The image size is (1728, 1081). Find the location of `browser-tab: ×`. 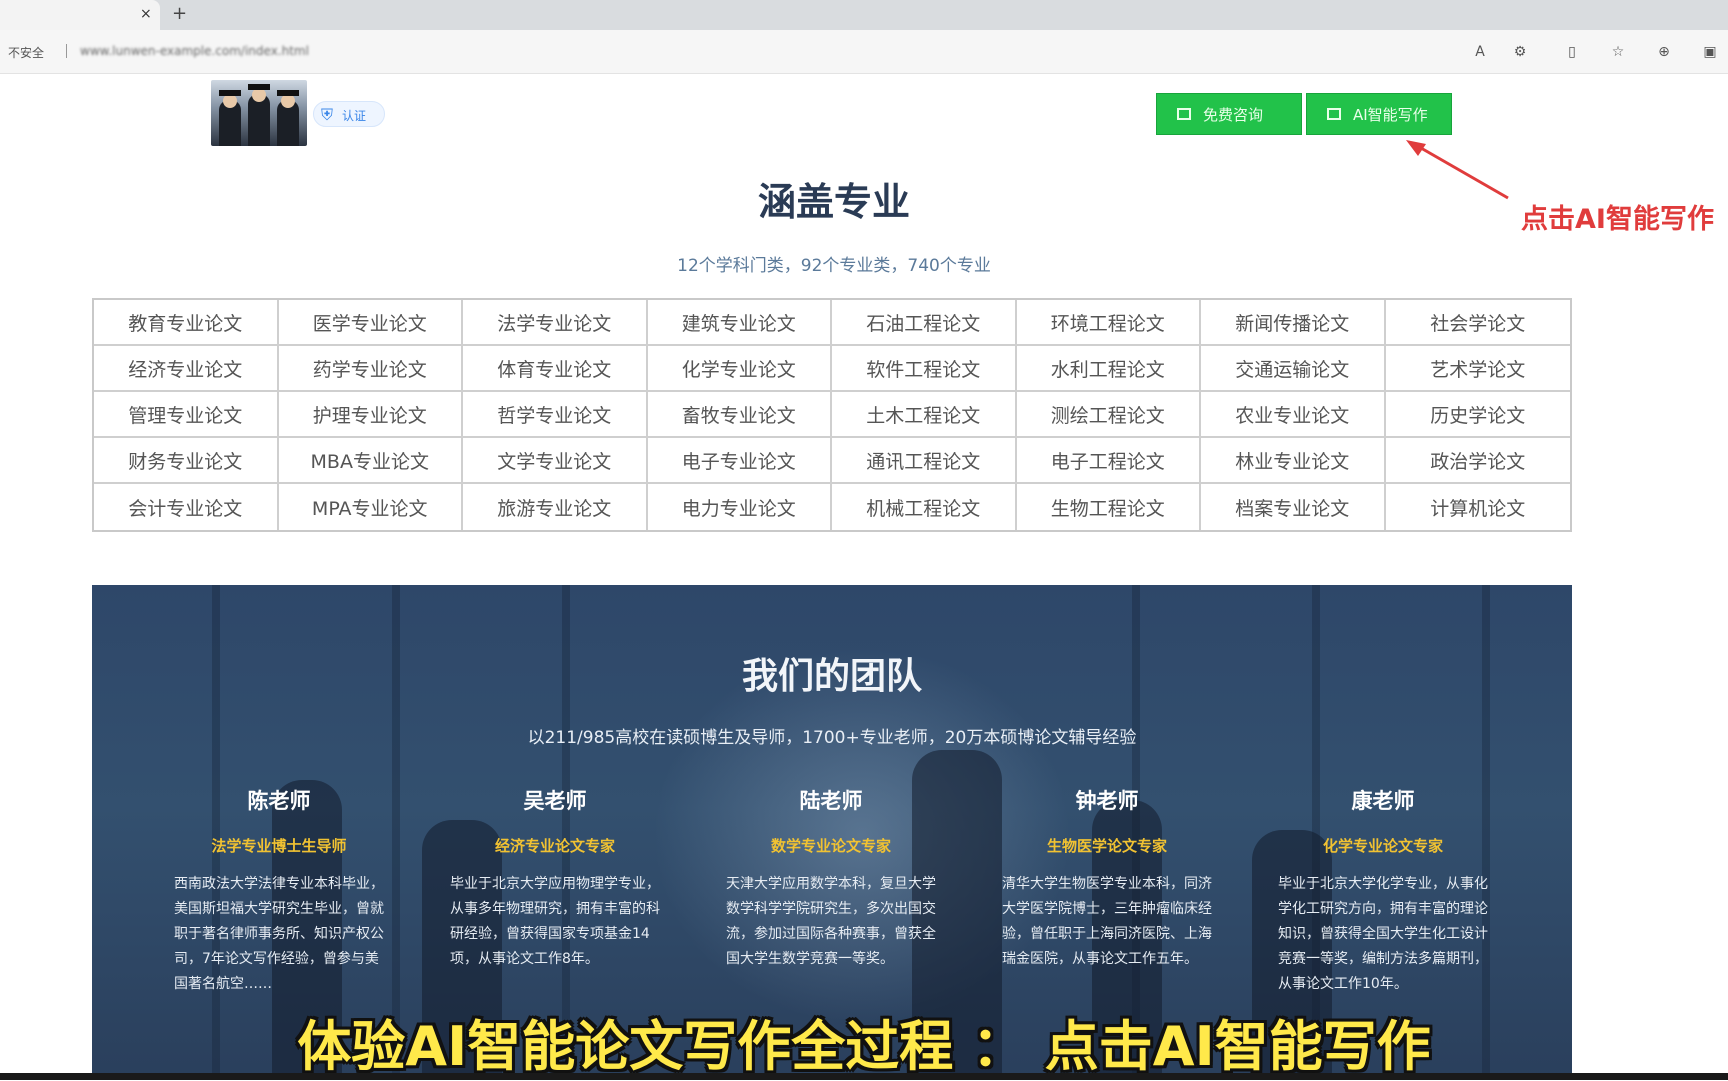

browser-tab: × is located at coordinates (80, 15).